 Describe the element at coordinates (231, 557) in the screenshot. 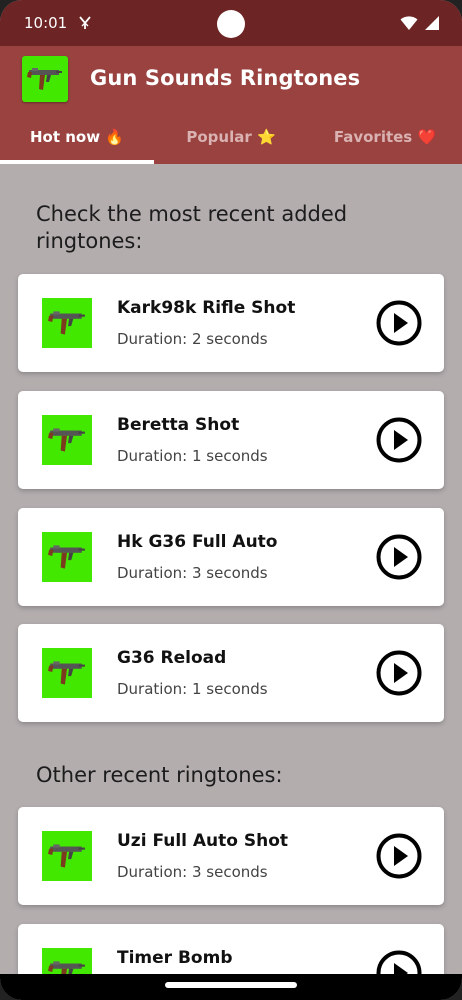

I see `ringtone-card: Hk G36 Full Auto Duration: 3 seconds` at that location.